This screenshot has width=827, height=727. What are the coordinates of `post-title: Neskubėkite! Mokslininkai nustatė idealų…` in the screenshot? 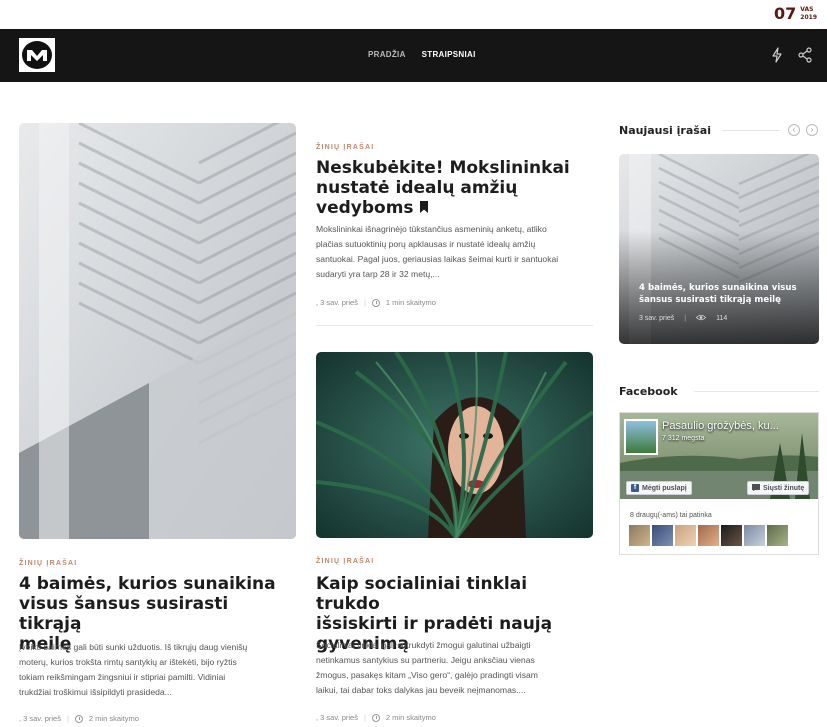 It's located at (453, 188).